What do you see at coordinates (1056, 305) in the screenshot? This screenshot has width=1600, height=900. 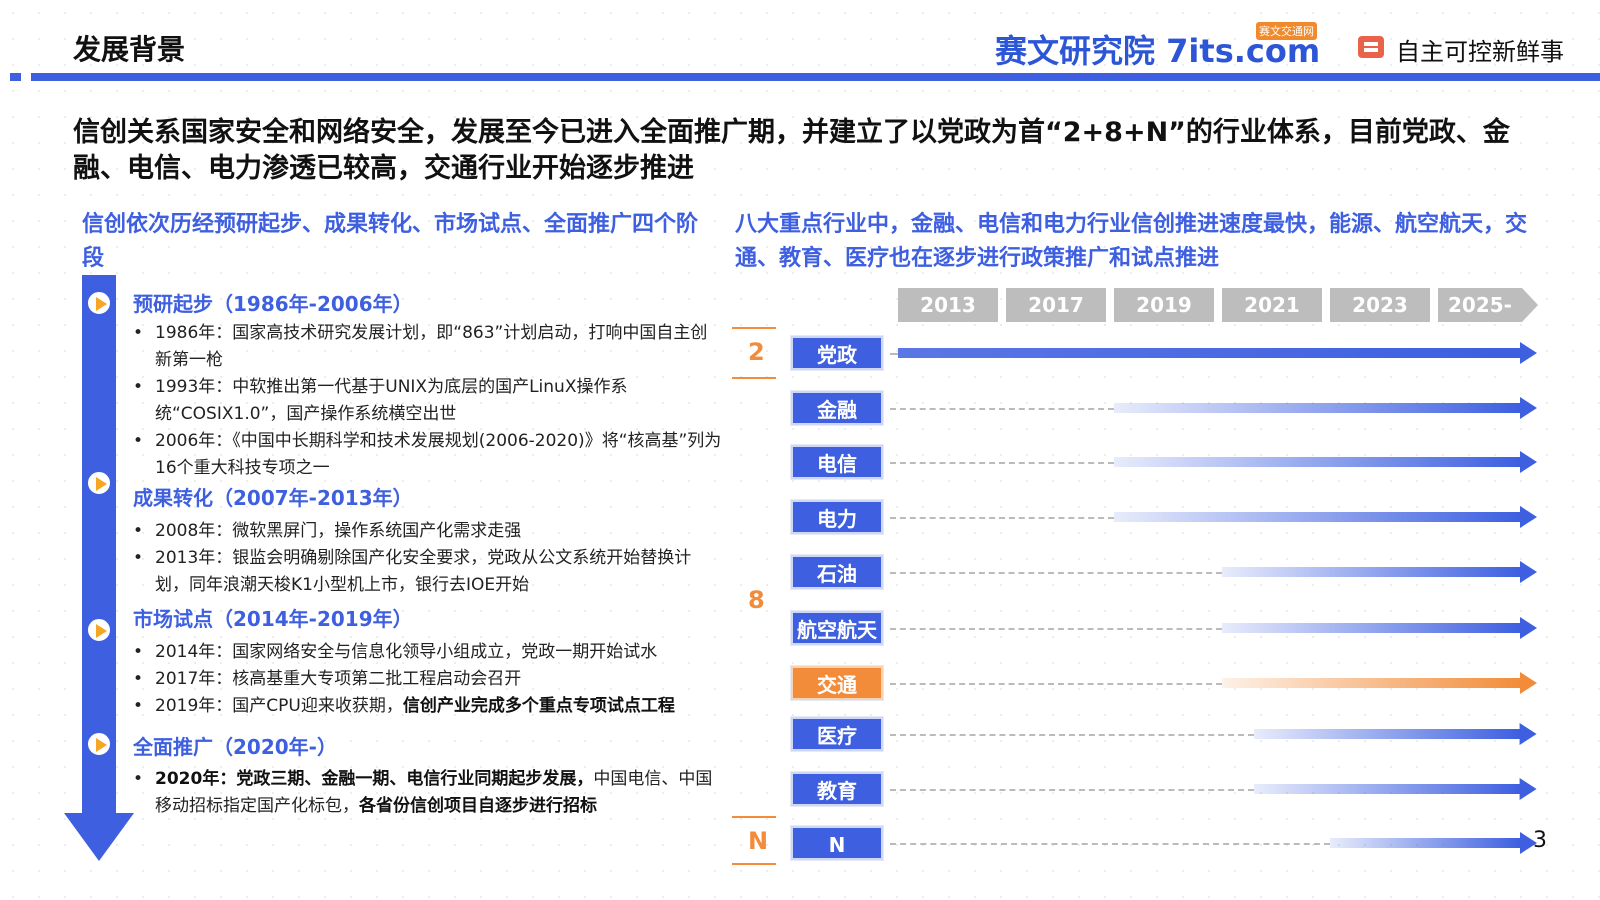 I see `year-header: 2017` at bounding box center [1056, 305].